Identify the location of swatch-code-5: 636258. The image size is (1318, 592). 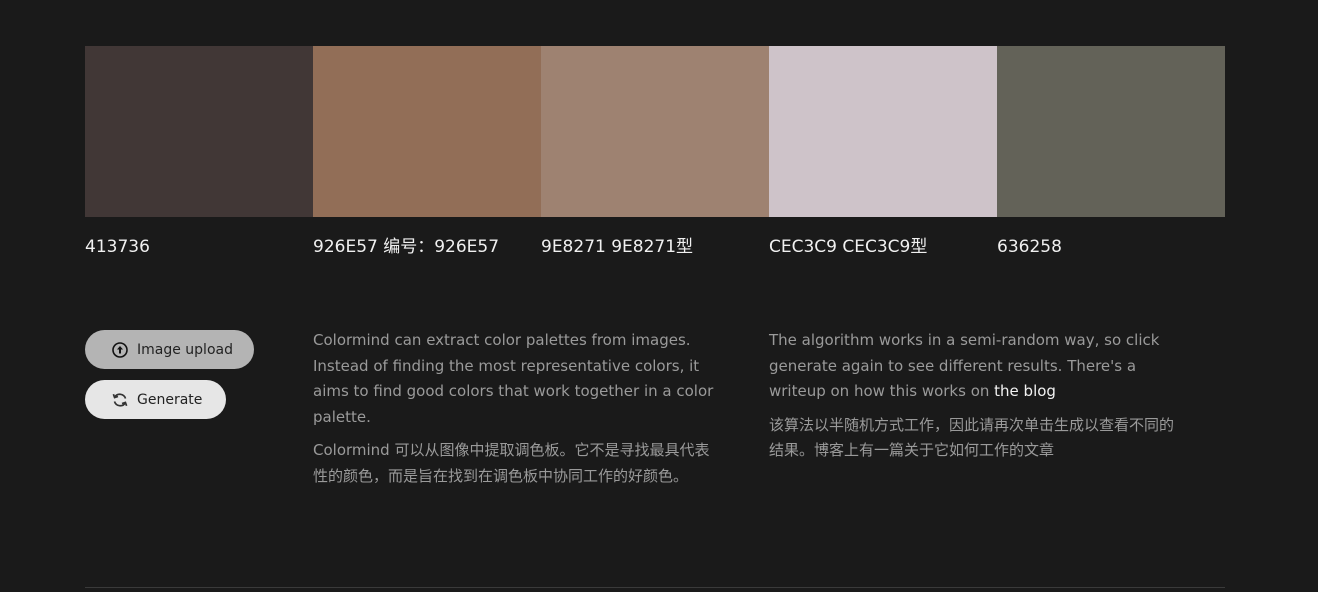
(1029, 247).